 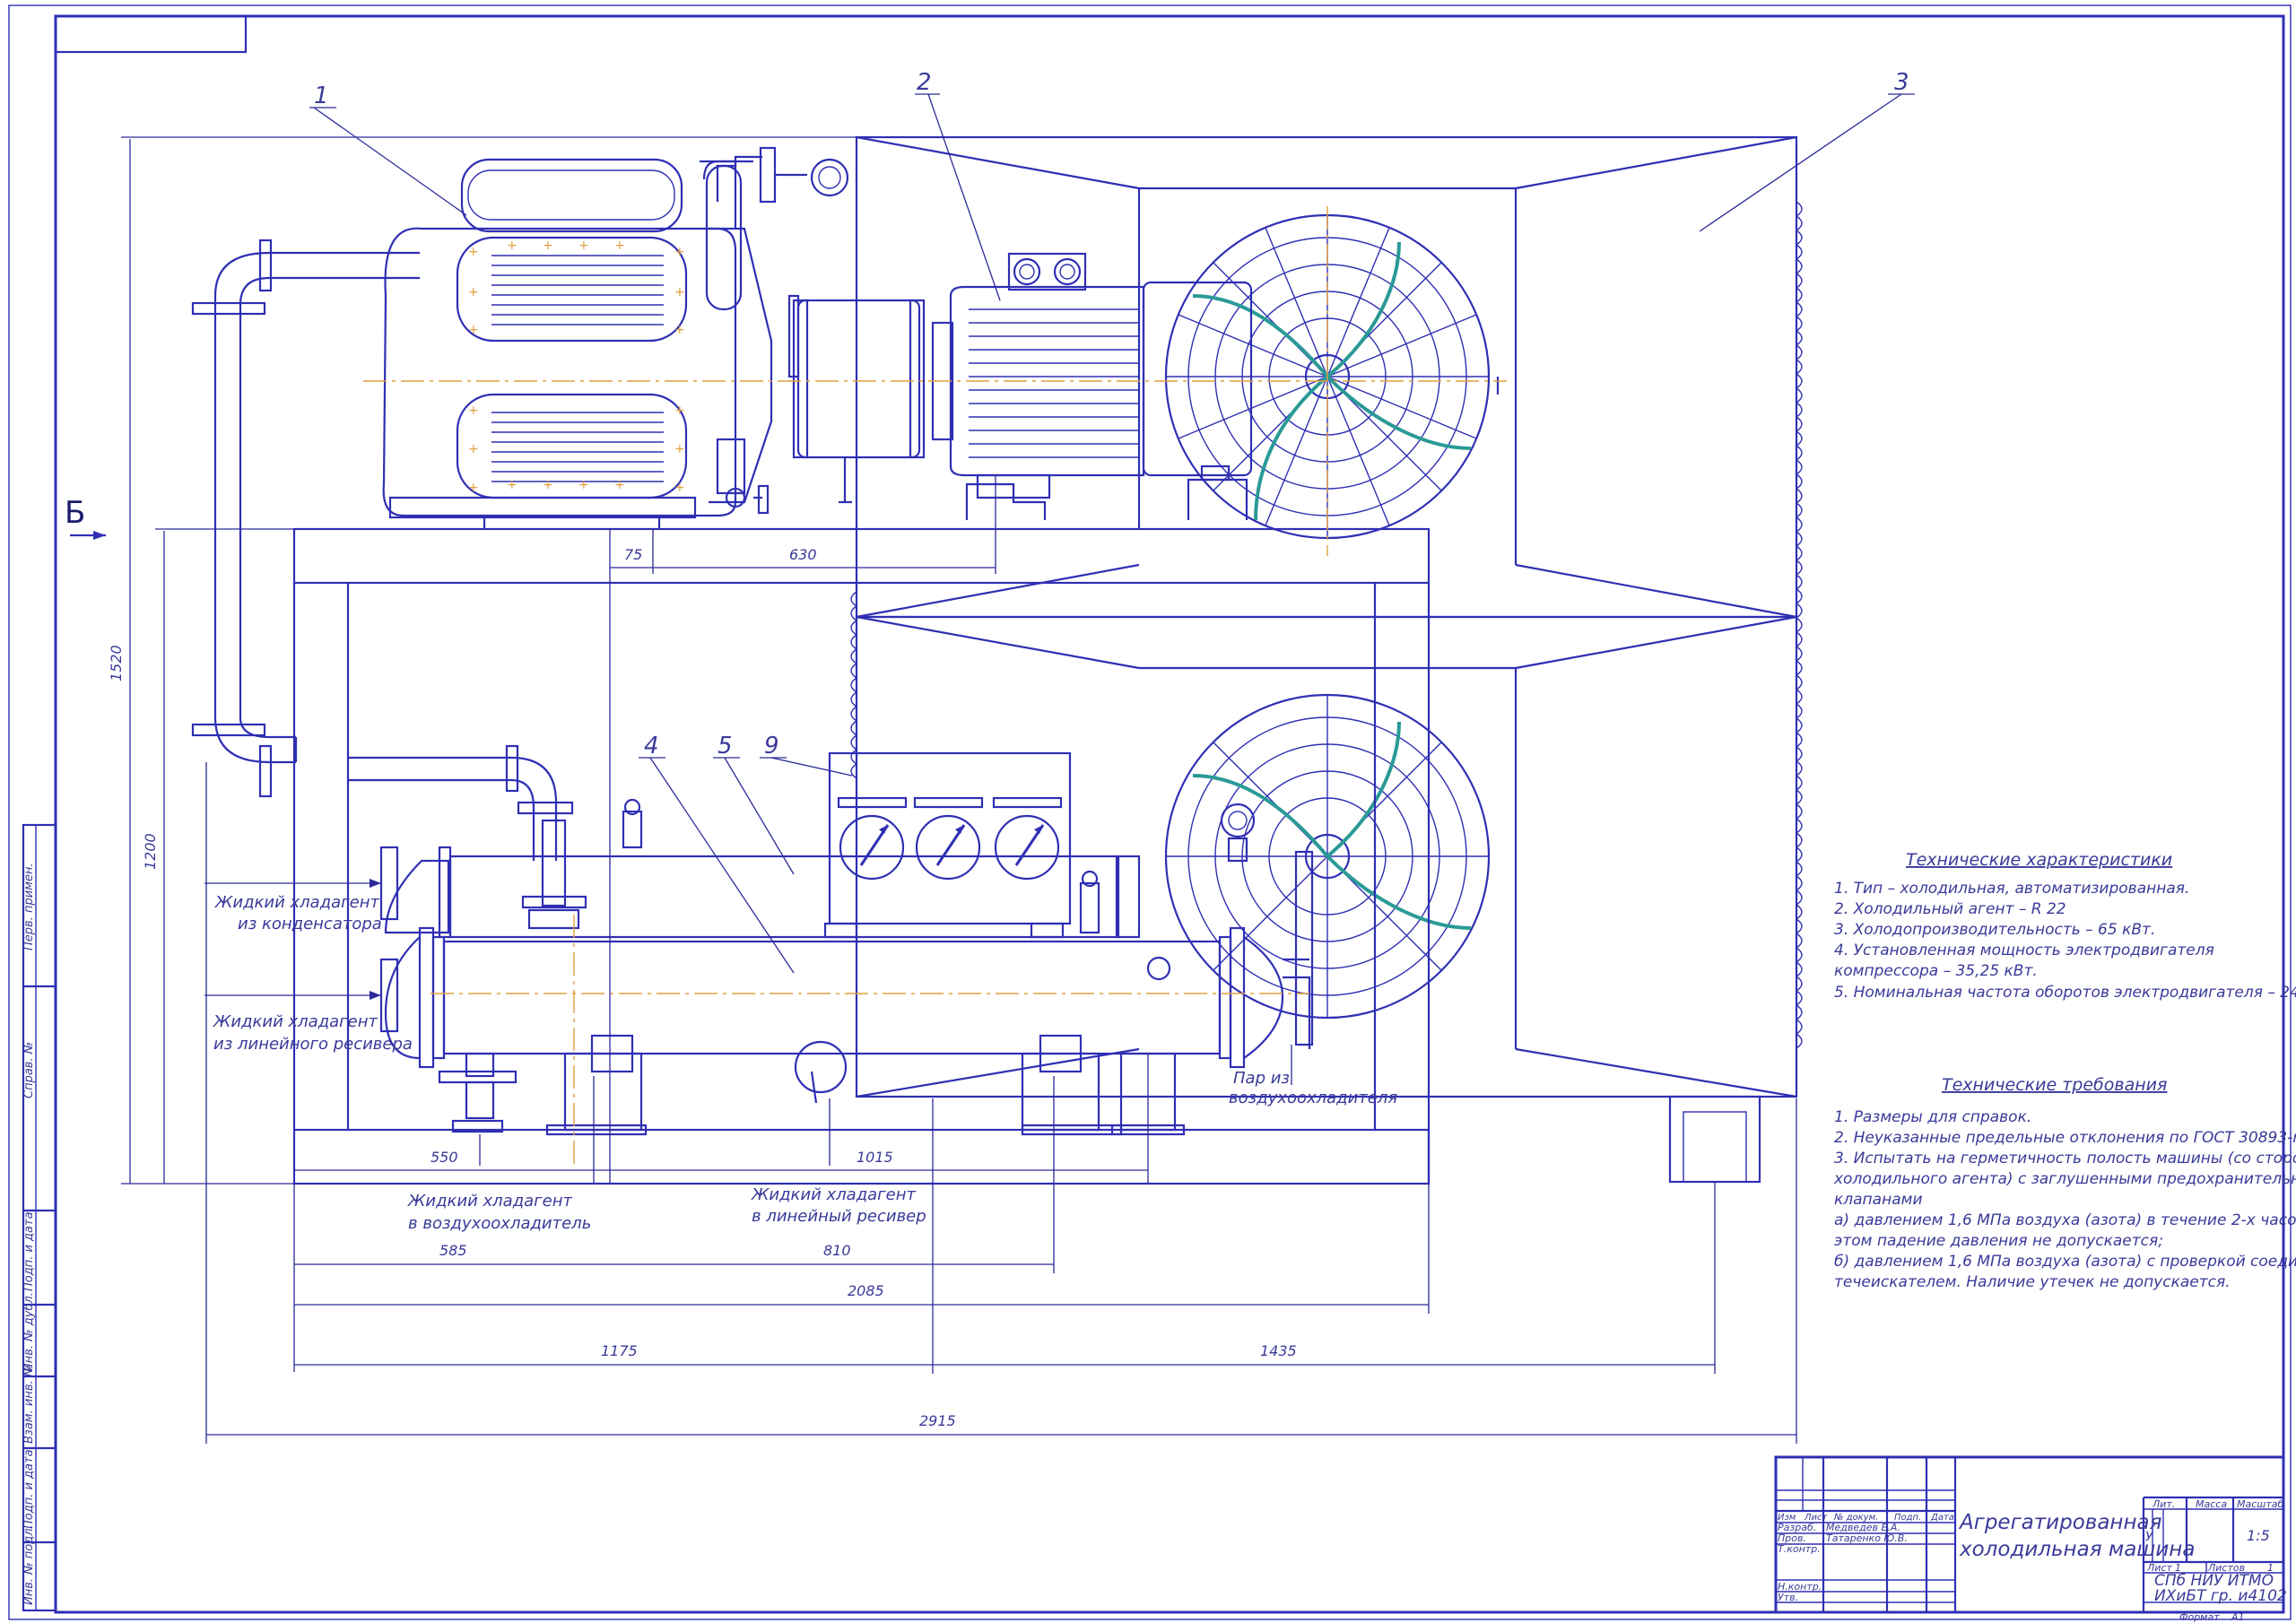 What do you see at coordinates (29, 906) in the screenshot?
I see `stamp-perv: Перв. примен.` at bounding box center [29, 906].